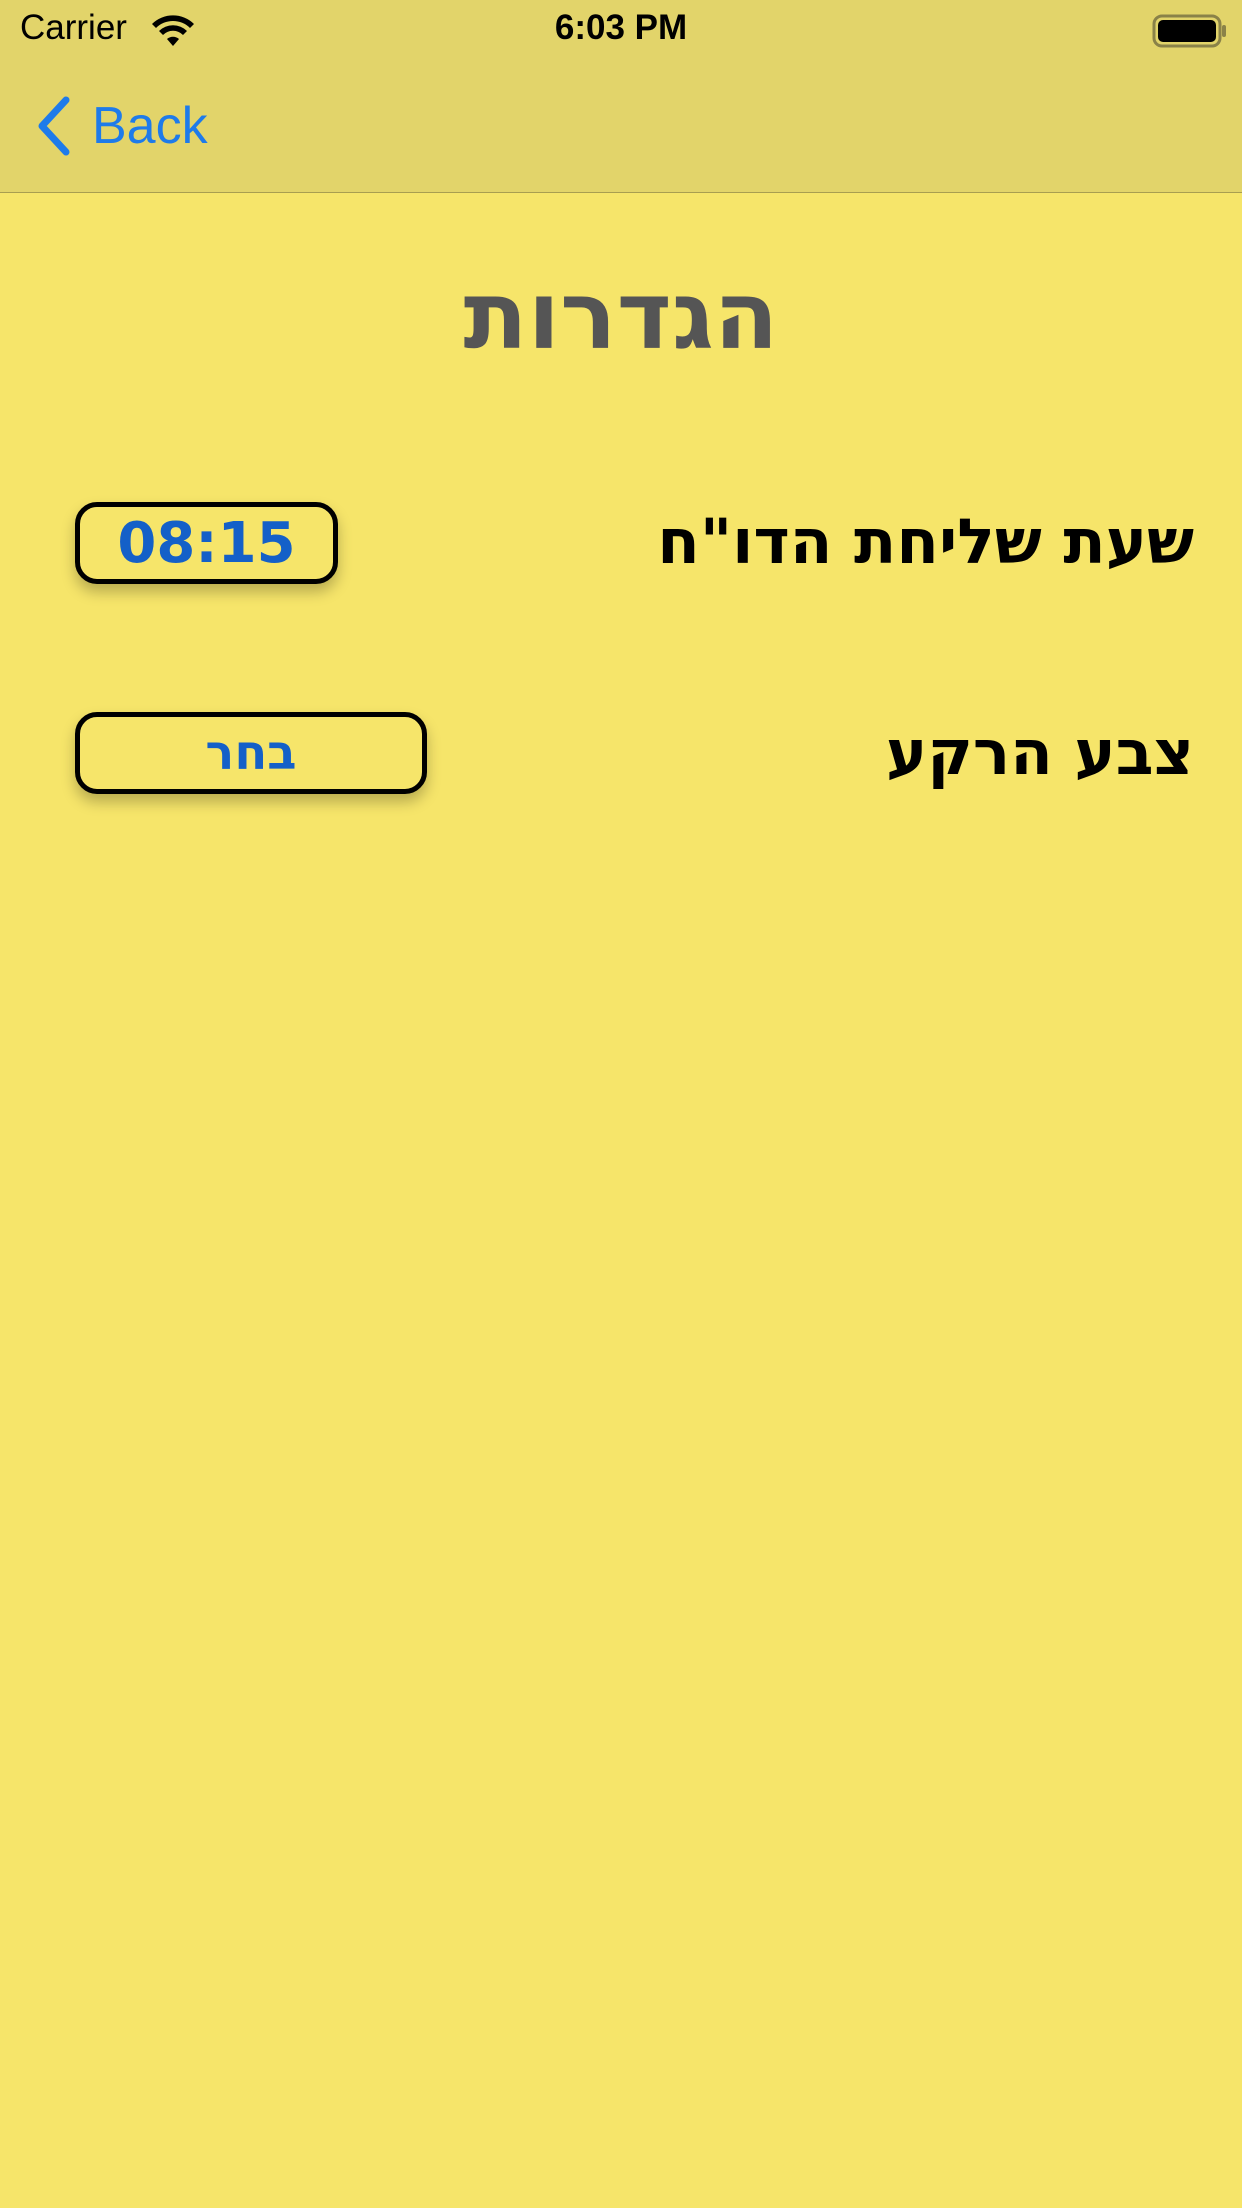 This screenshot has height=2208, width=1242. Describe the element at coordinates (150, 126) in the screenshot. I see `back-label: Back` at that location.